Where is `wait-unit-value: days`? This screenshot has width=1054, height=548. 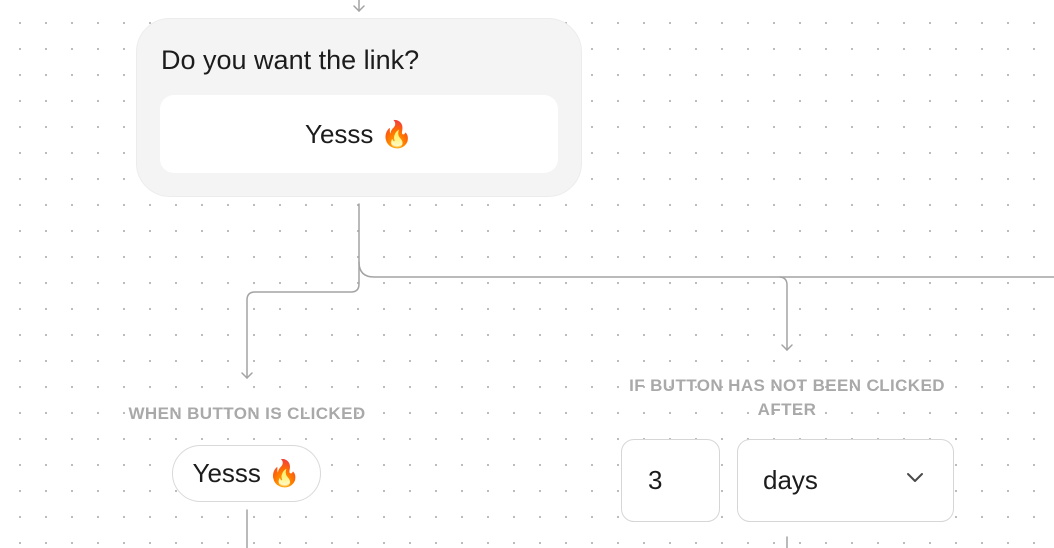
wait-unit-value: days is located at coordinates (790, 480).